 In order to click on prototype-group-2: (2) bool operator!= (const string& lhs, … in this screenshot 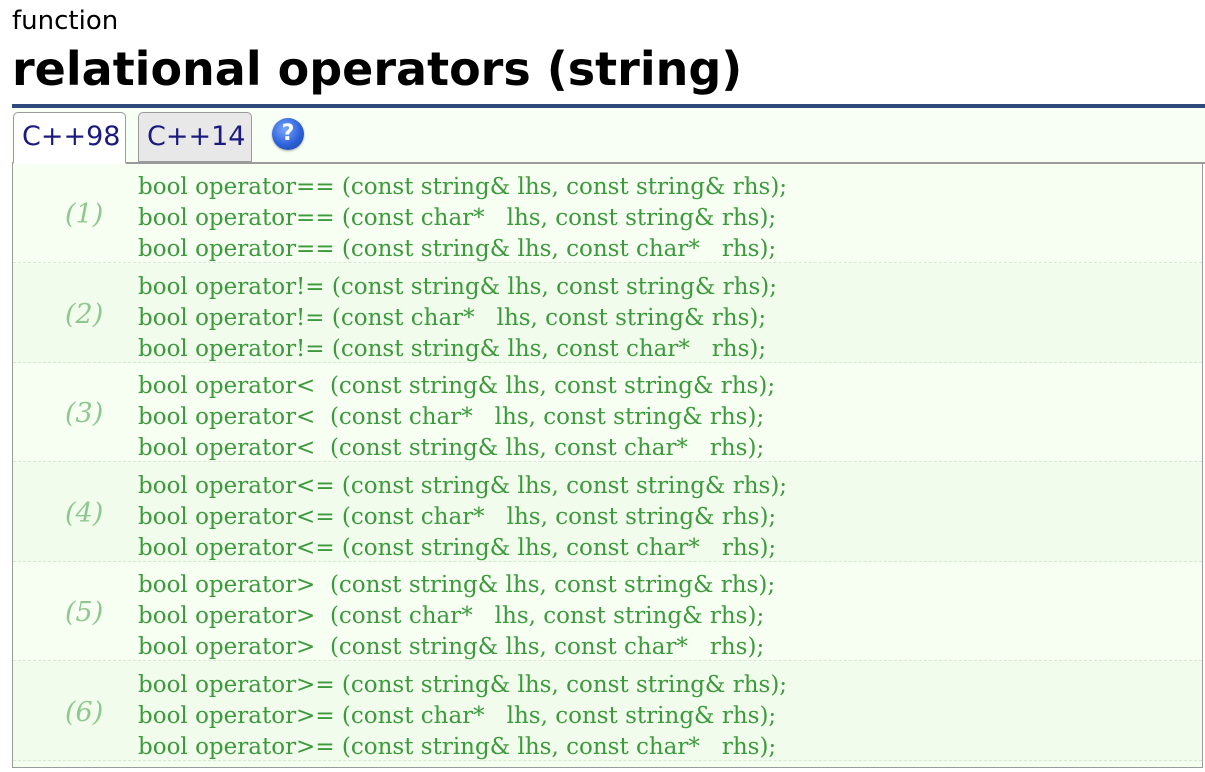, I will do `click(607, 313)`.